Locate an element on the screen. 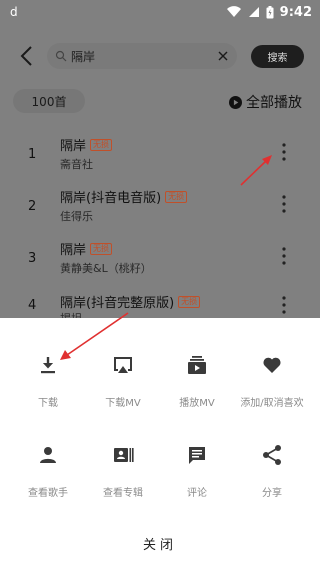 The height and width of the screenshot is (569, 320). share-label: 分享 is located at coordinates (272, 493).